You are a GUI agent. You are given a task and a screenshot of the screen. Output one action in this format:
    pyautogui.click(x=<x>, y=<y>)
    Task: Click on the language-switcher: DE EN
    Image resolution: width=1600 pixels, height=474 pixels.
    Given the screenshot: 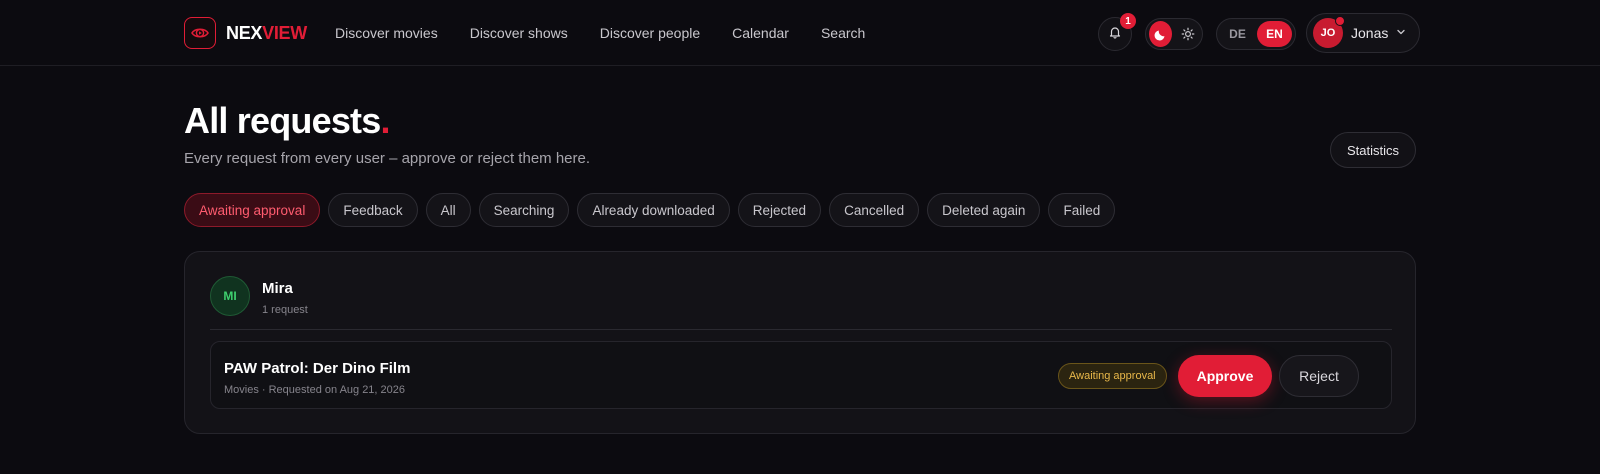 What is the action you would take?
    pyautogui.click(x=1256, y=34)
    